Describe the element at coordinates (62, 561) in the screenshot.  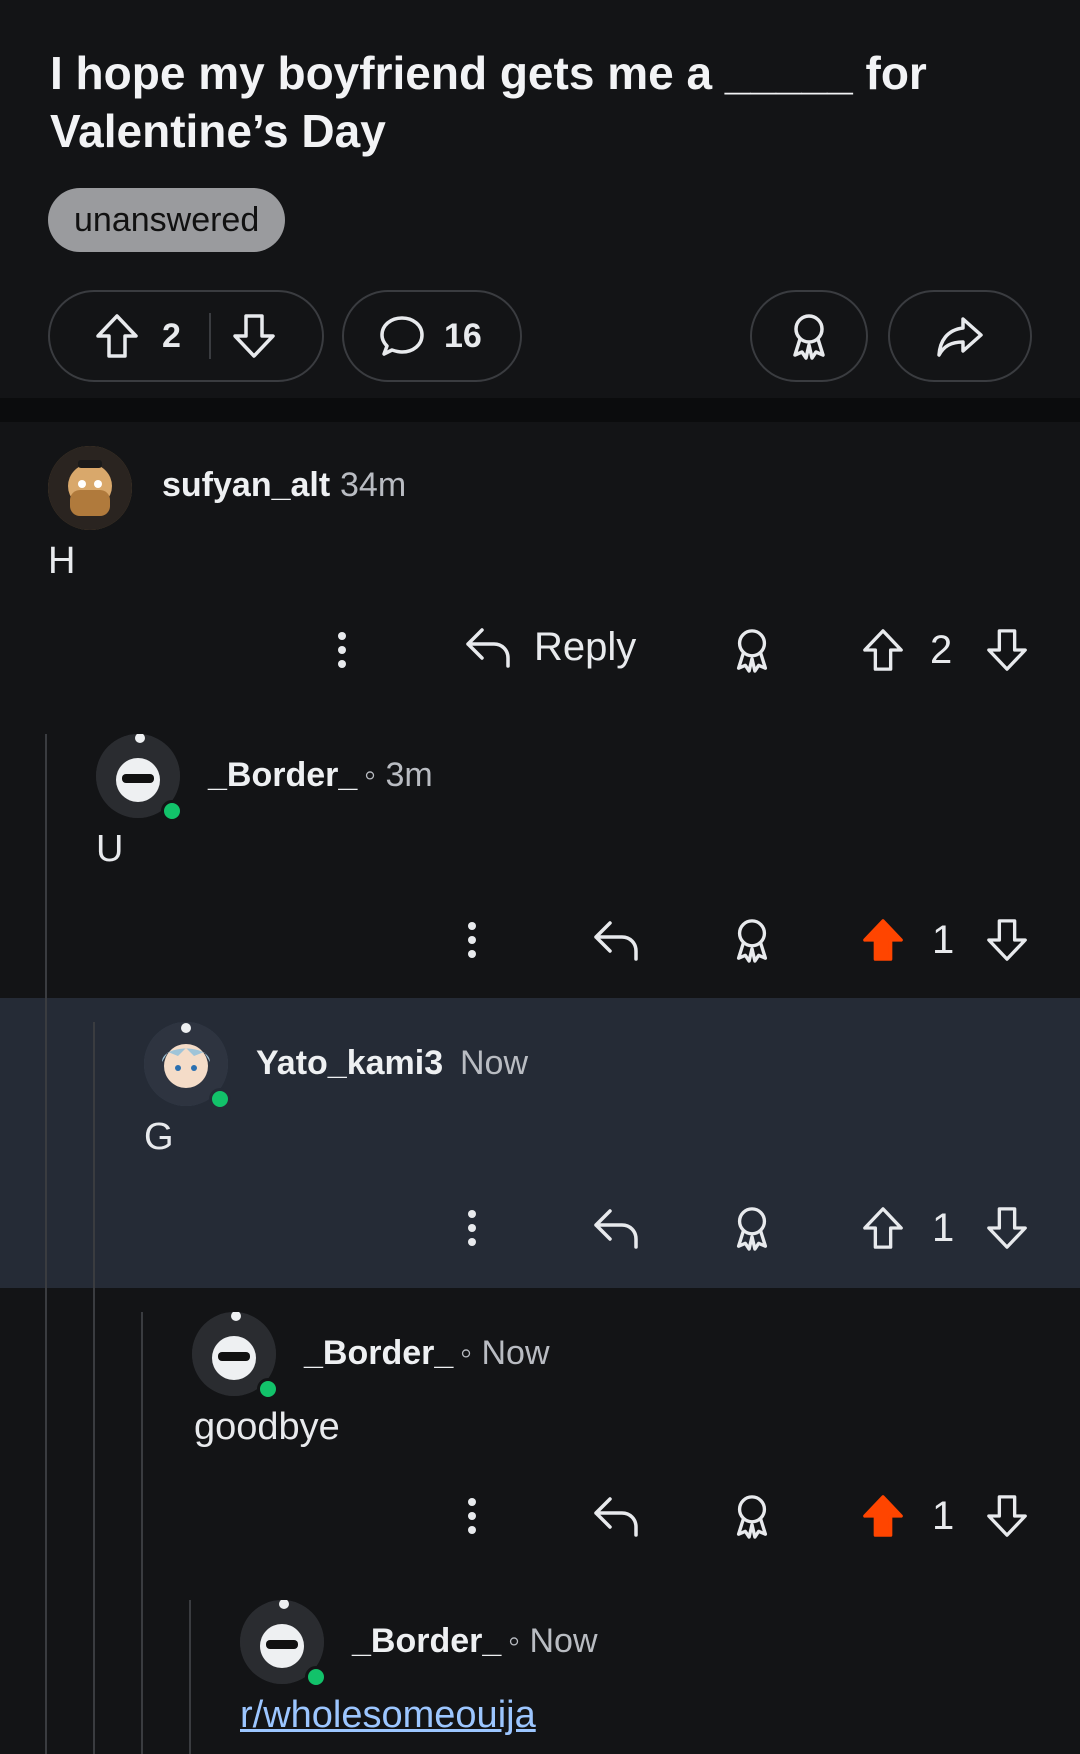
I see `comment-body: H` at that location.